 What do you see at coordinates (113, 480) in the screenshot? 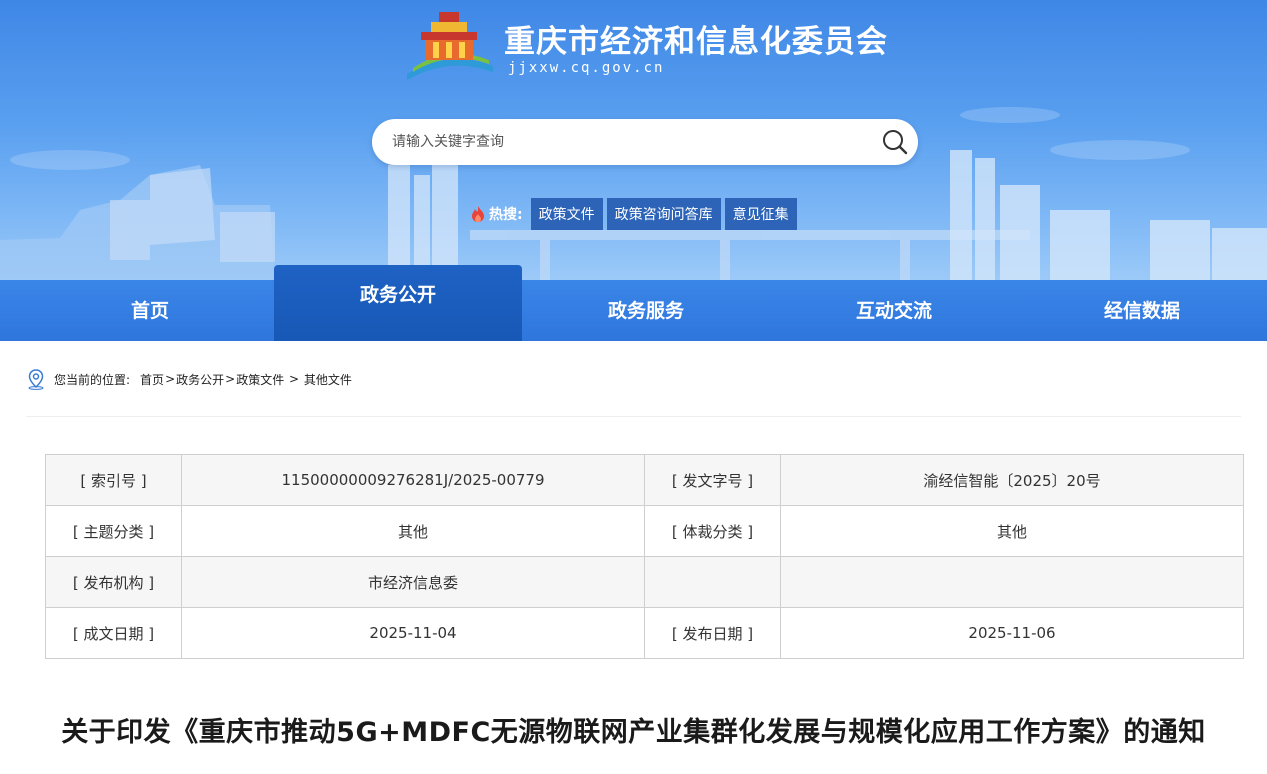
I see `label-index-number: [ 索引号 ]` at bounding box center [113, 480].